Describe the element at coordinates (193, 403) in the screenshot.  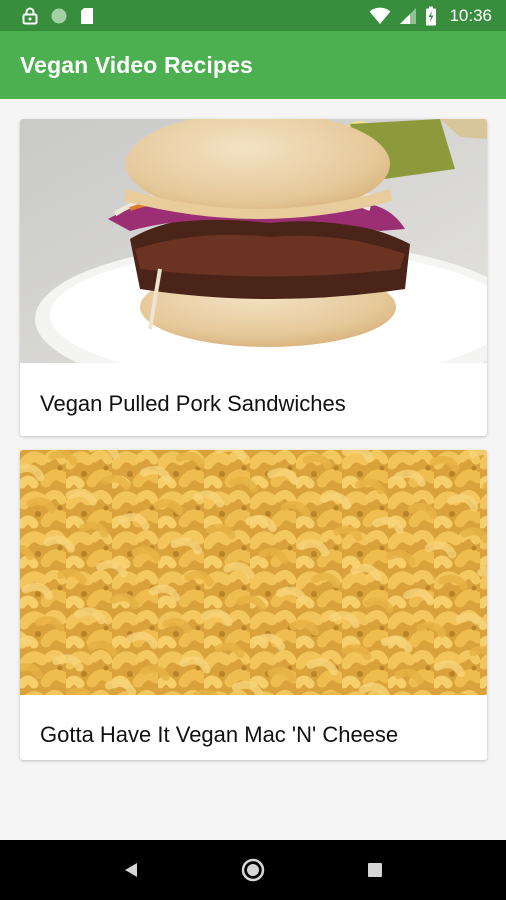
I see `recipe-title: Vegan Pulled Pork Sandwiches` at that location.